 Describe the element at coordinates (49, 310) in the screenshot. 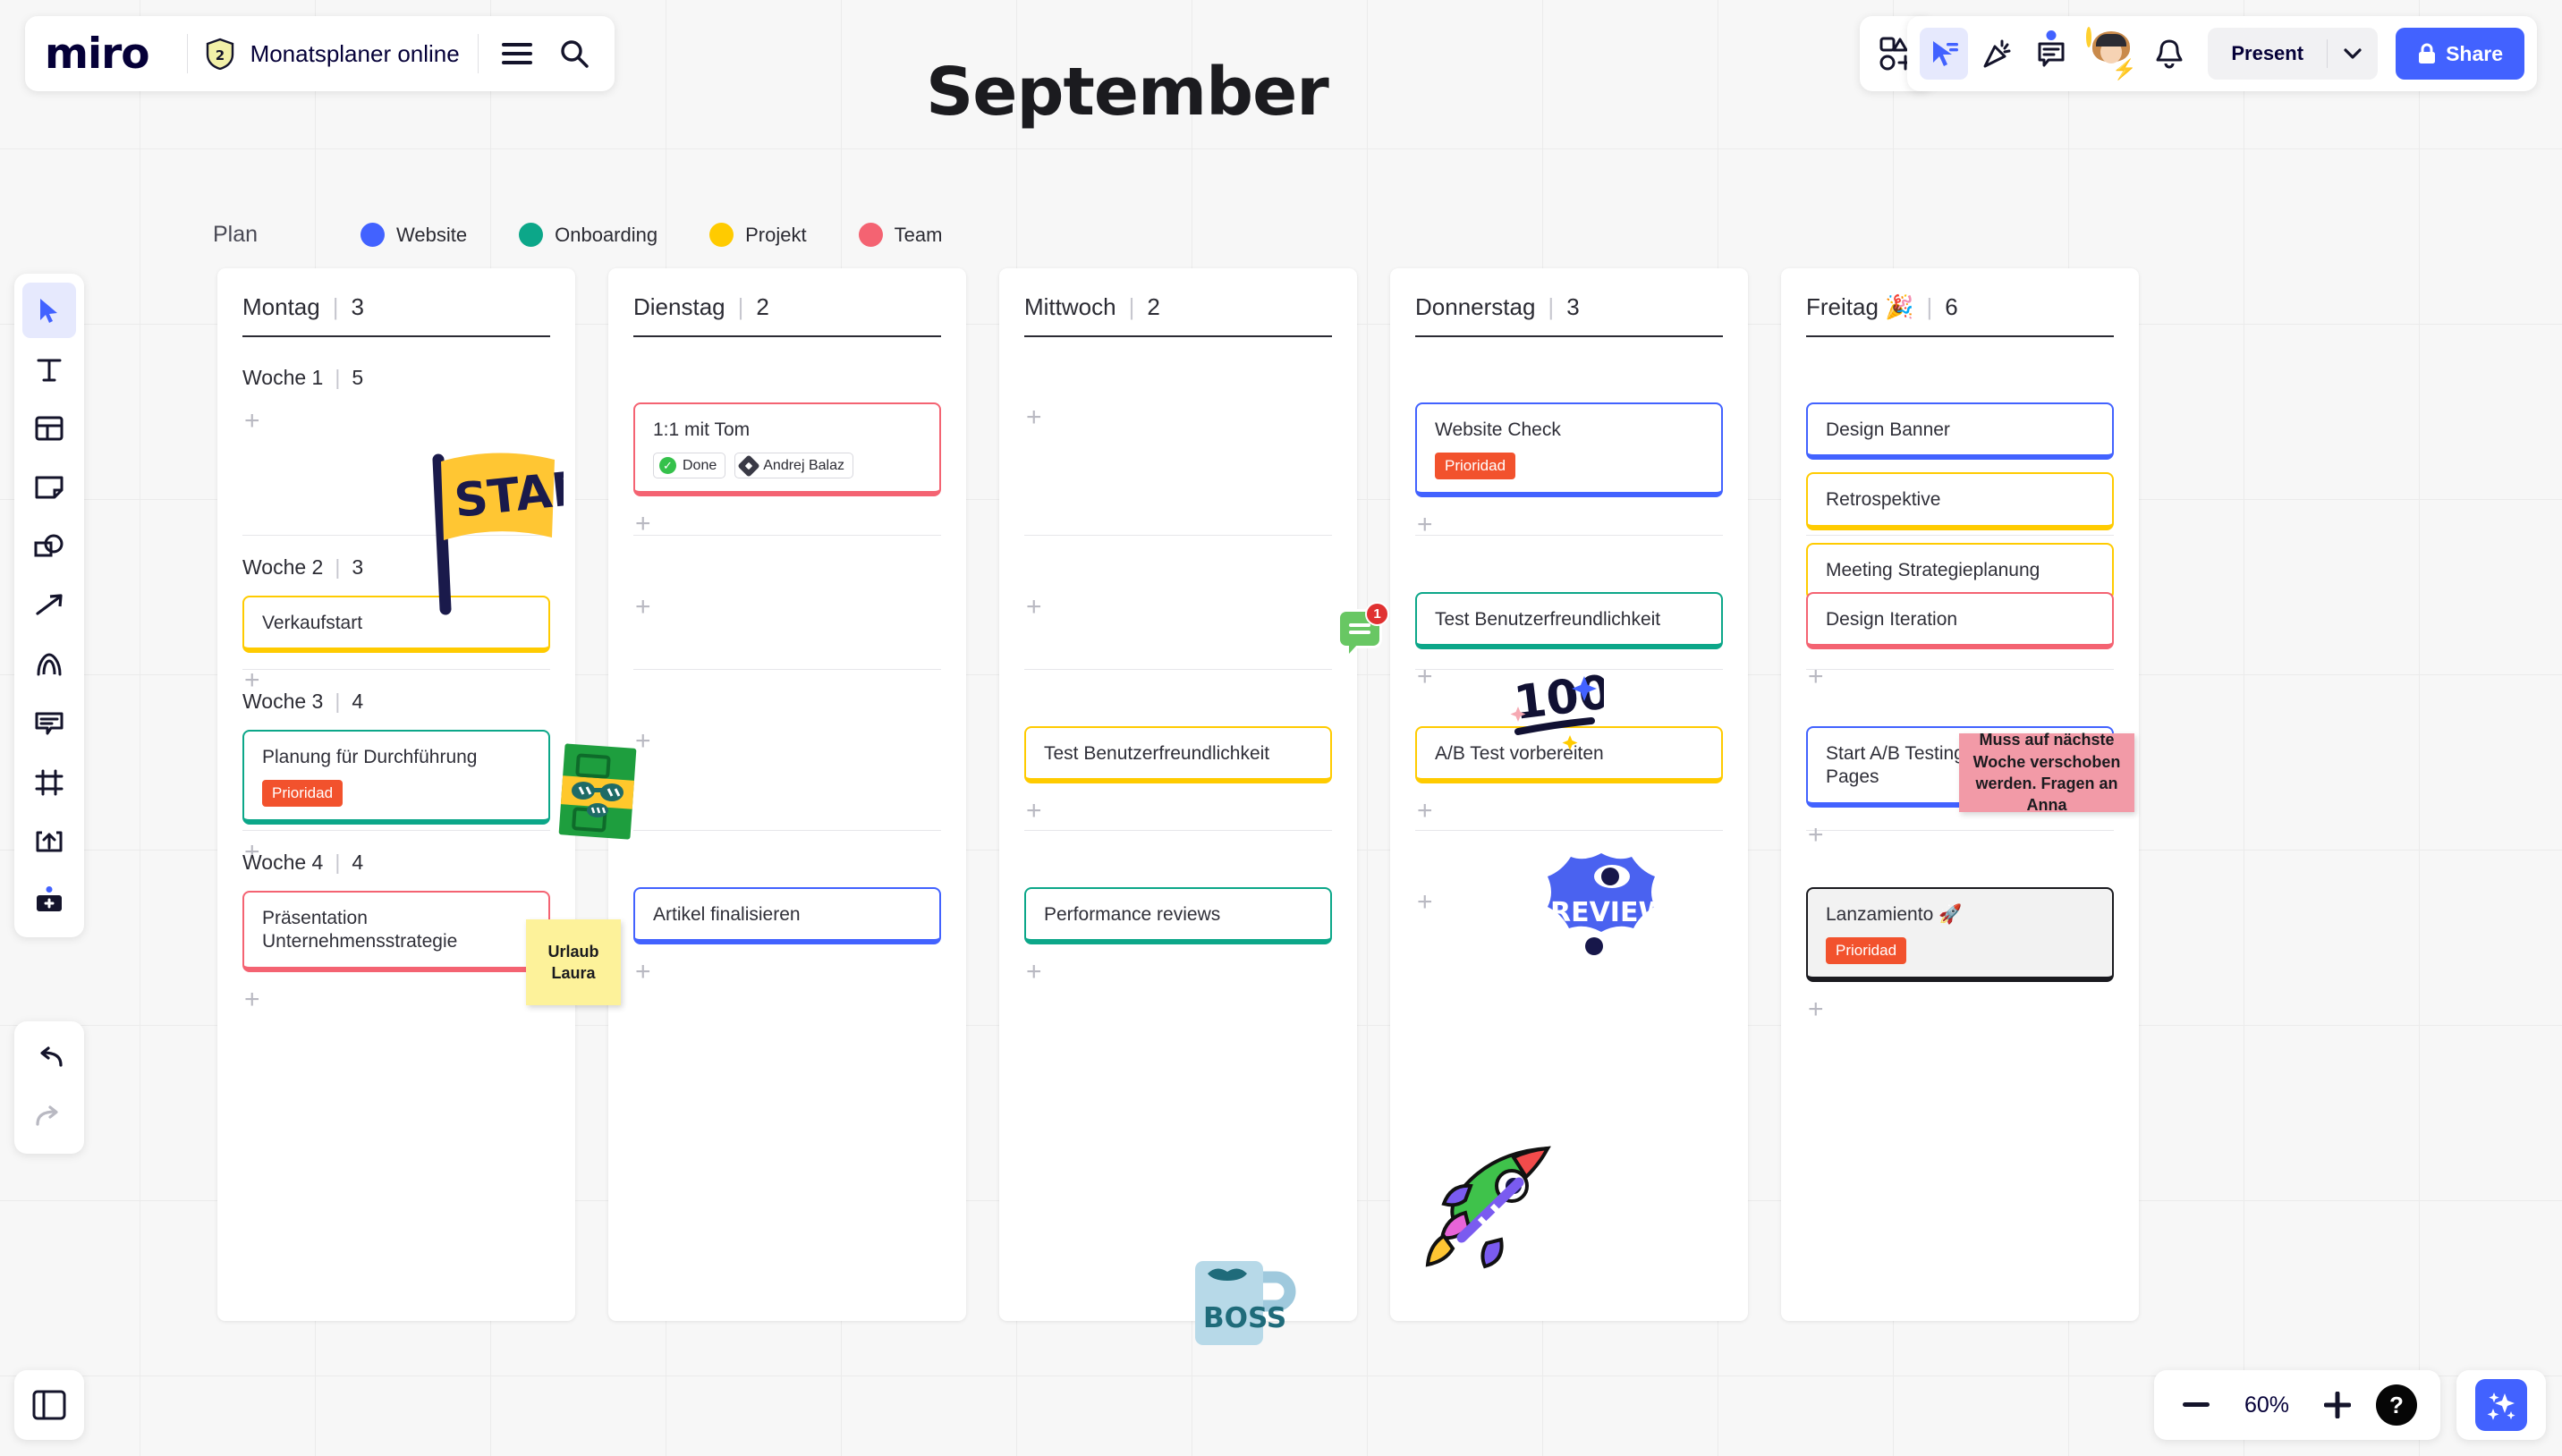

I see `cursor-select-tool` at that location.